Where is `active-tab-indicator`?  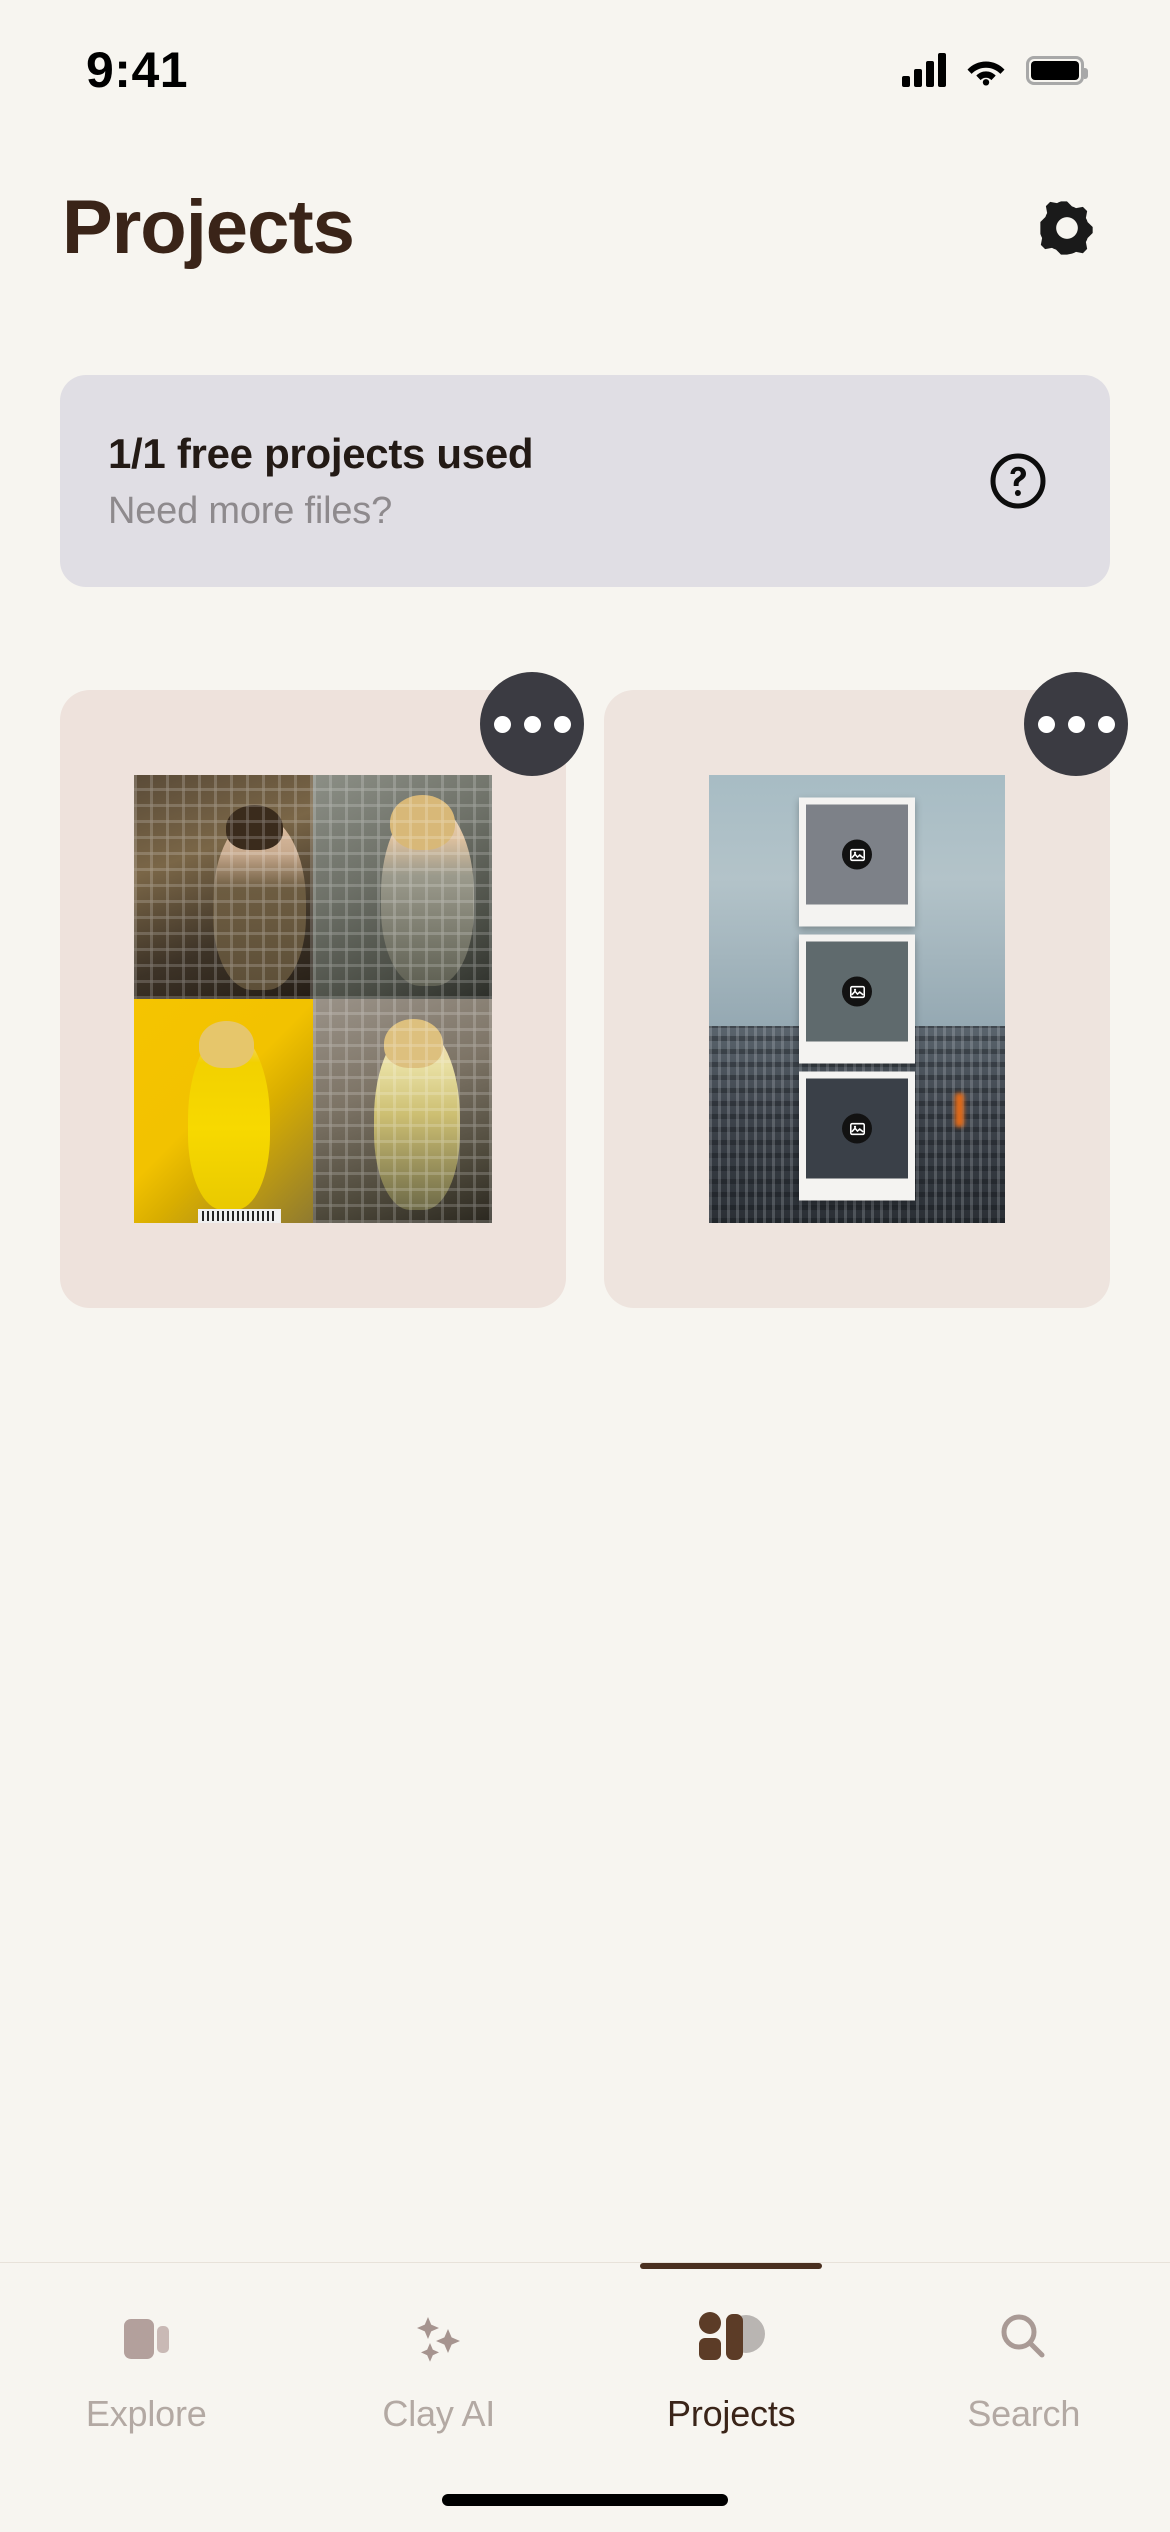
active-tab-indicator is located at coordinates (731, 2266).